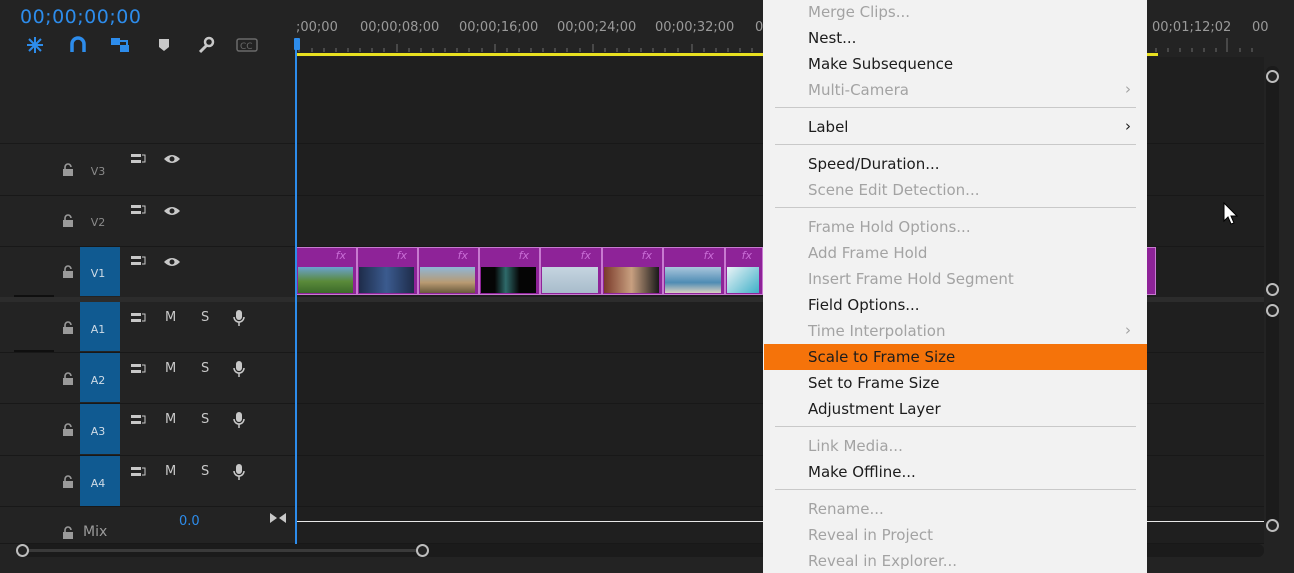 Image resolution: width=1294 pixels, height=573 pixels. I want to click on video-vertical-scrollbar, so click(1272, 181).